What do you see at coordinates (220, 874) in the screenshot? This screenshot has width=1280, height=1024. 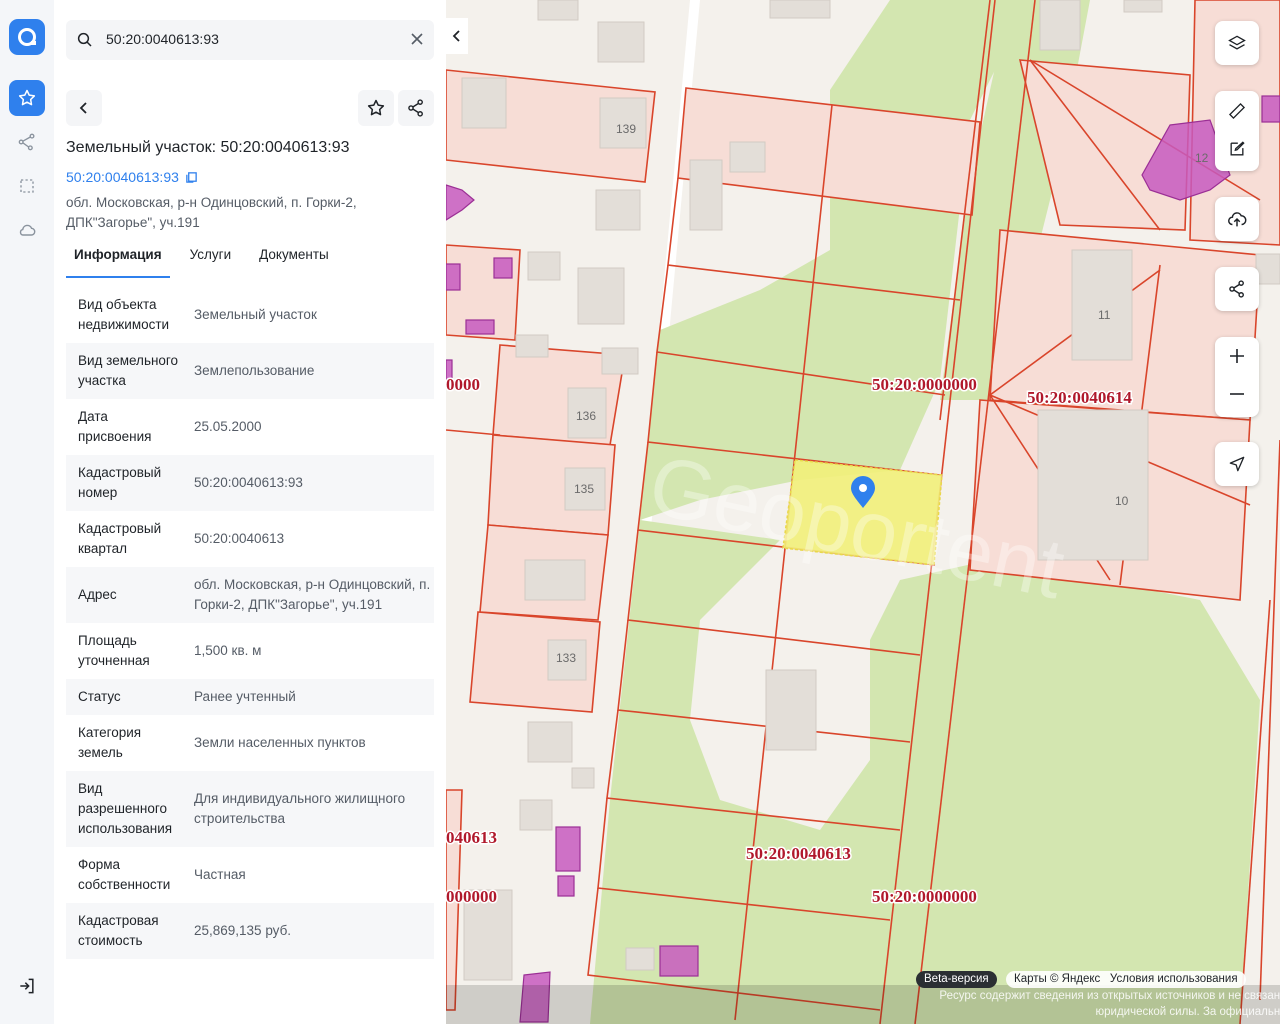 I see `row-value: Частная` at bounding box center [220, 874].